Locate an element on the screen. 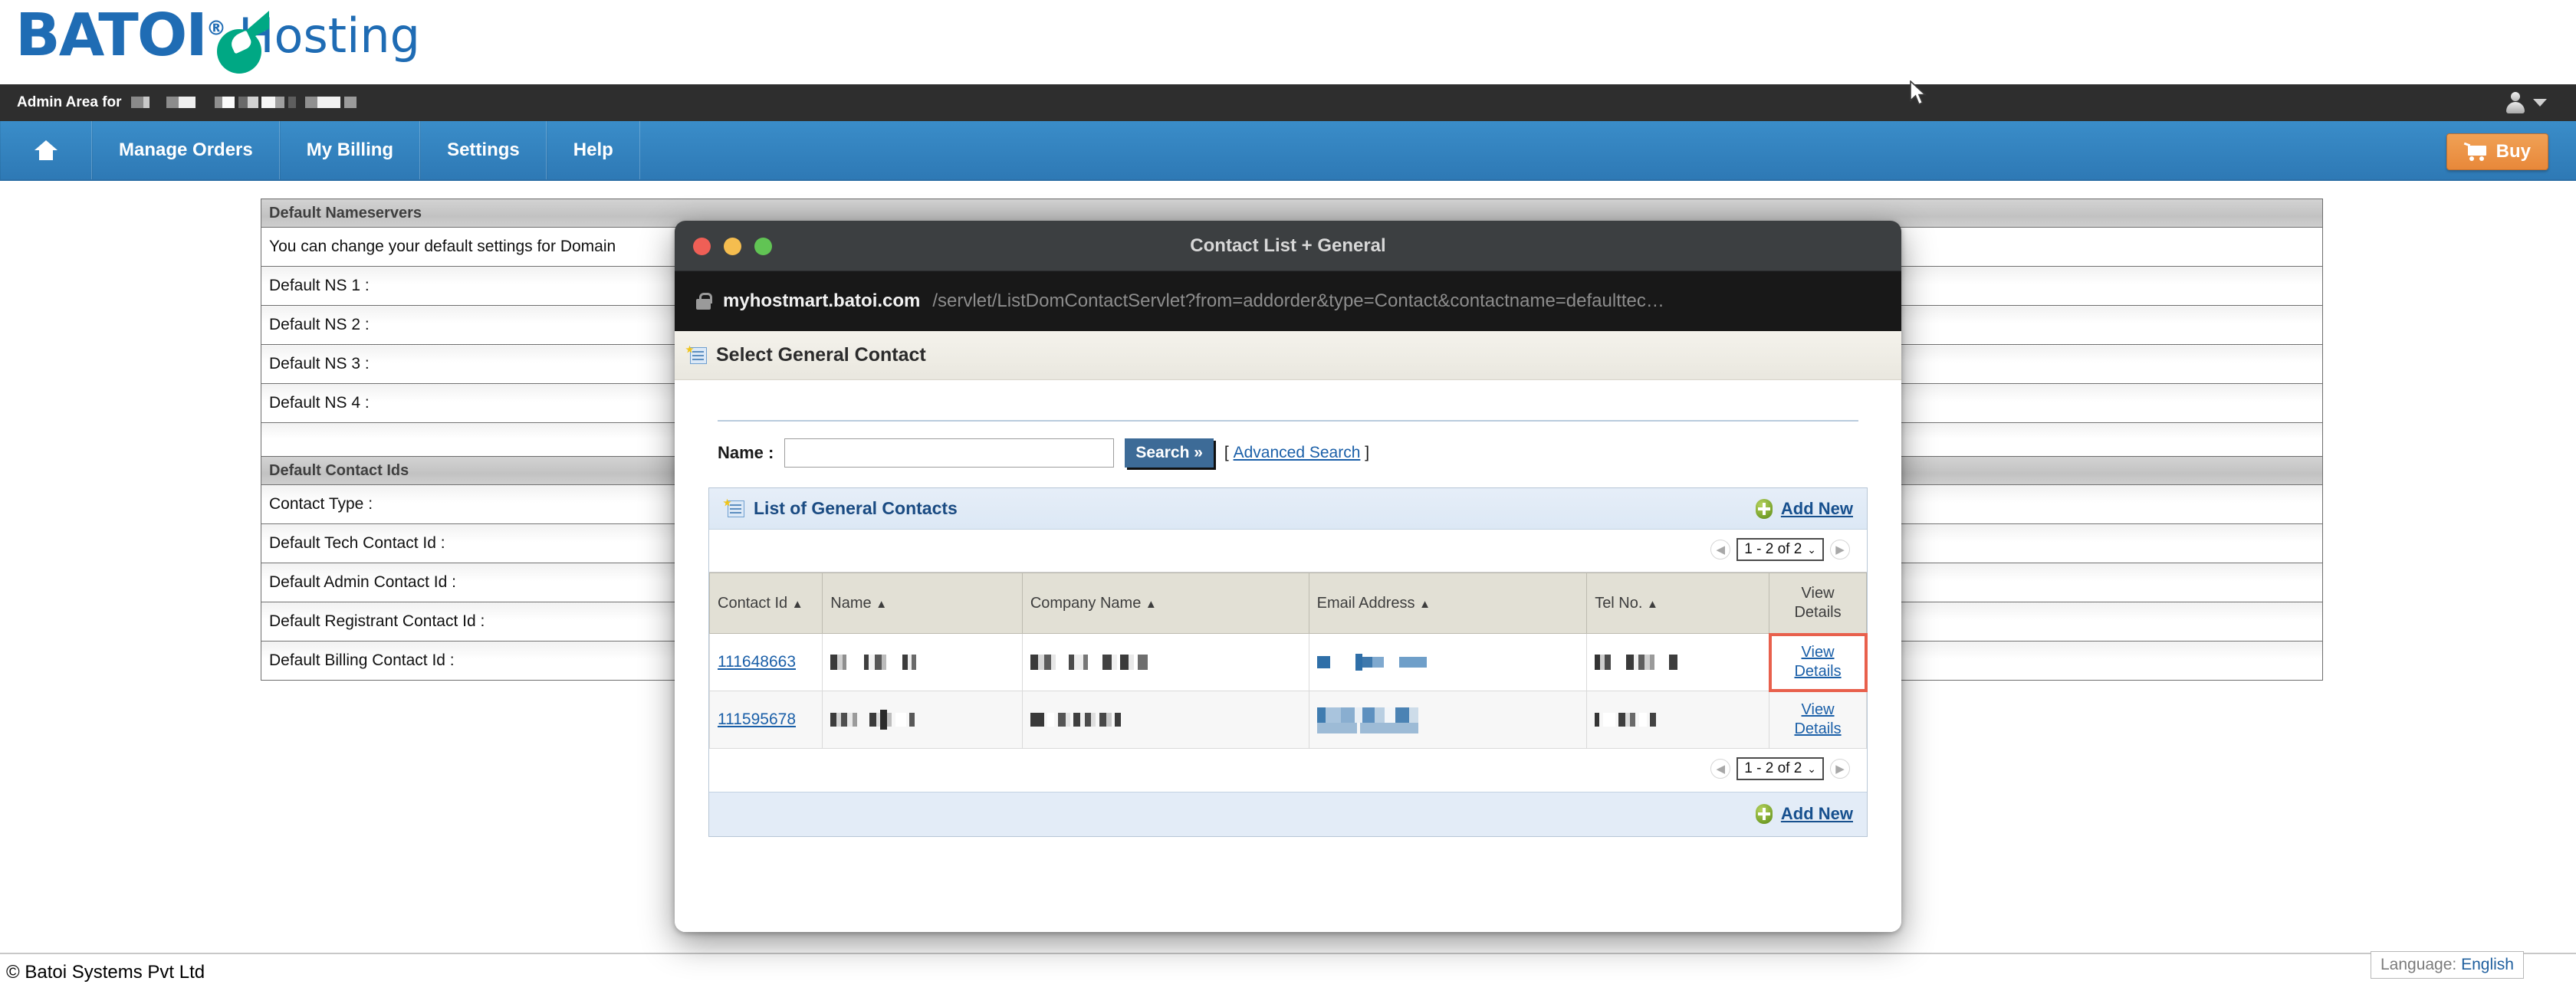  chevron-down-icon: ⌄ is located at coordinates (1812, 768).